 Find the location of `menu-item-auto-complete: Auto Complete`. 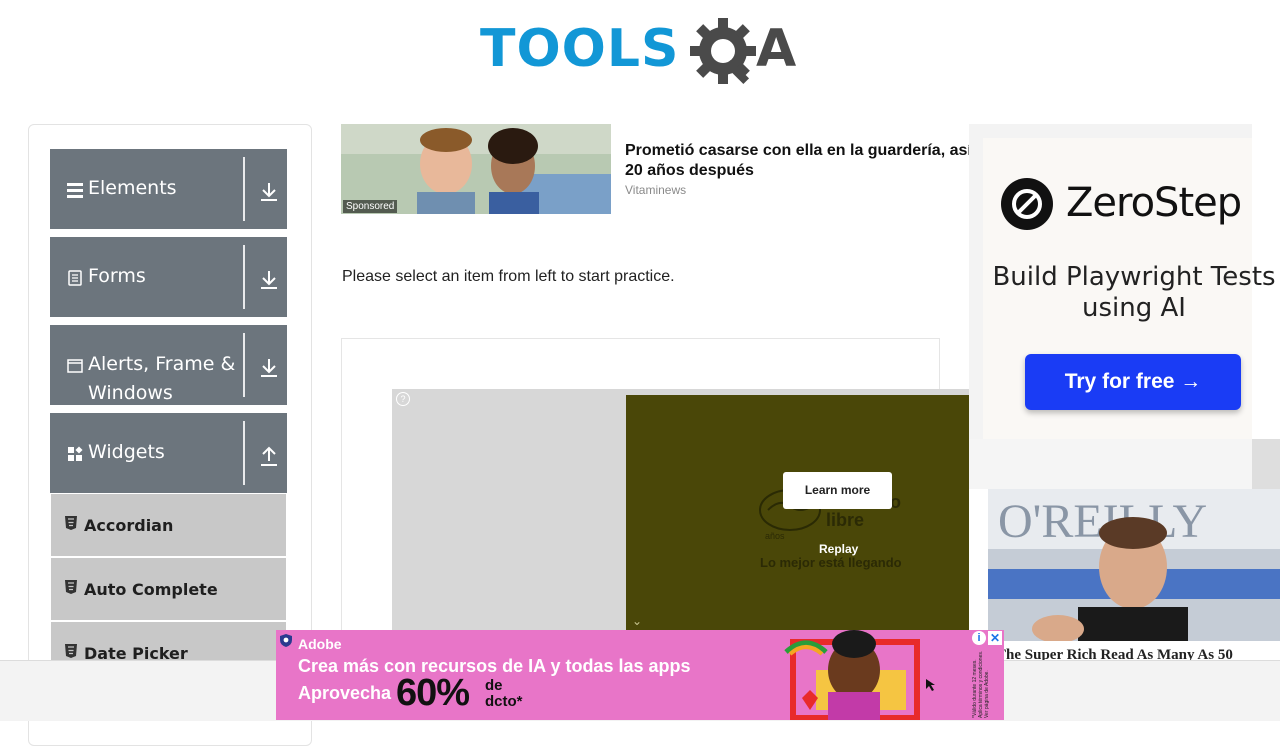

menu-item-auto-complete: Auto Complete is located at coordinates (168, 590).